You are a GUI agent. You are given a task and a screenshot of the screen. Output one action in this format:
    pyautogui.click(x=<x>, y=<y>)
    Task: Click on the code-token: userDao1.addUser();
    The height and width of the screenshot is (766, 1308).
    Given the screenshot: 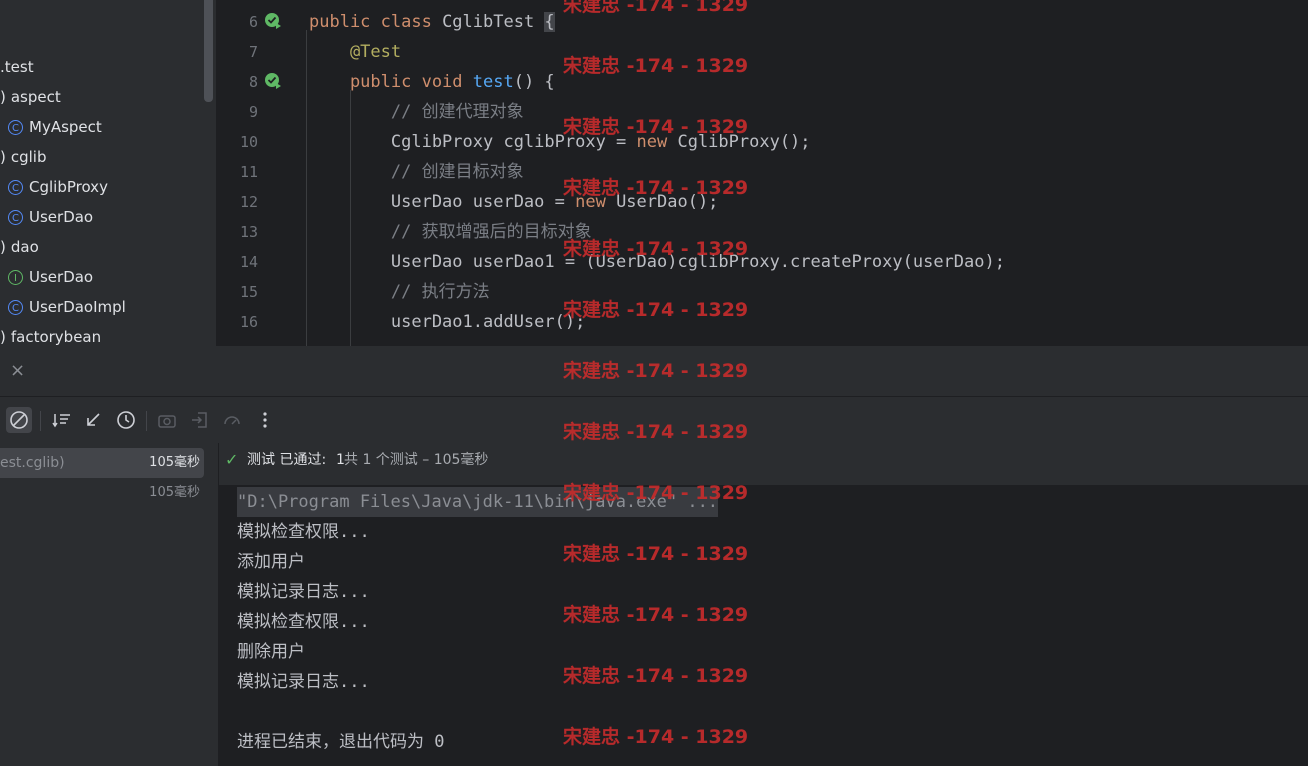 What is the action you would take?
    pyautogui.click(x=447, y=322)
    